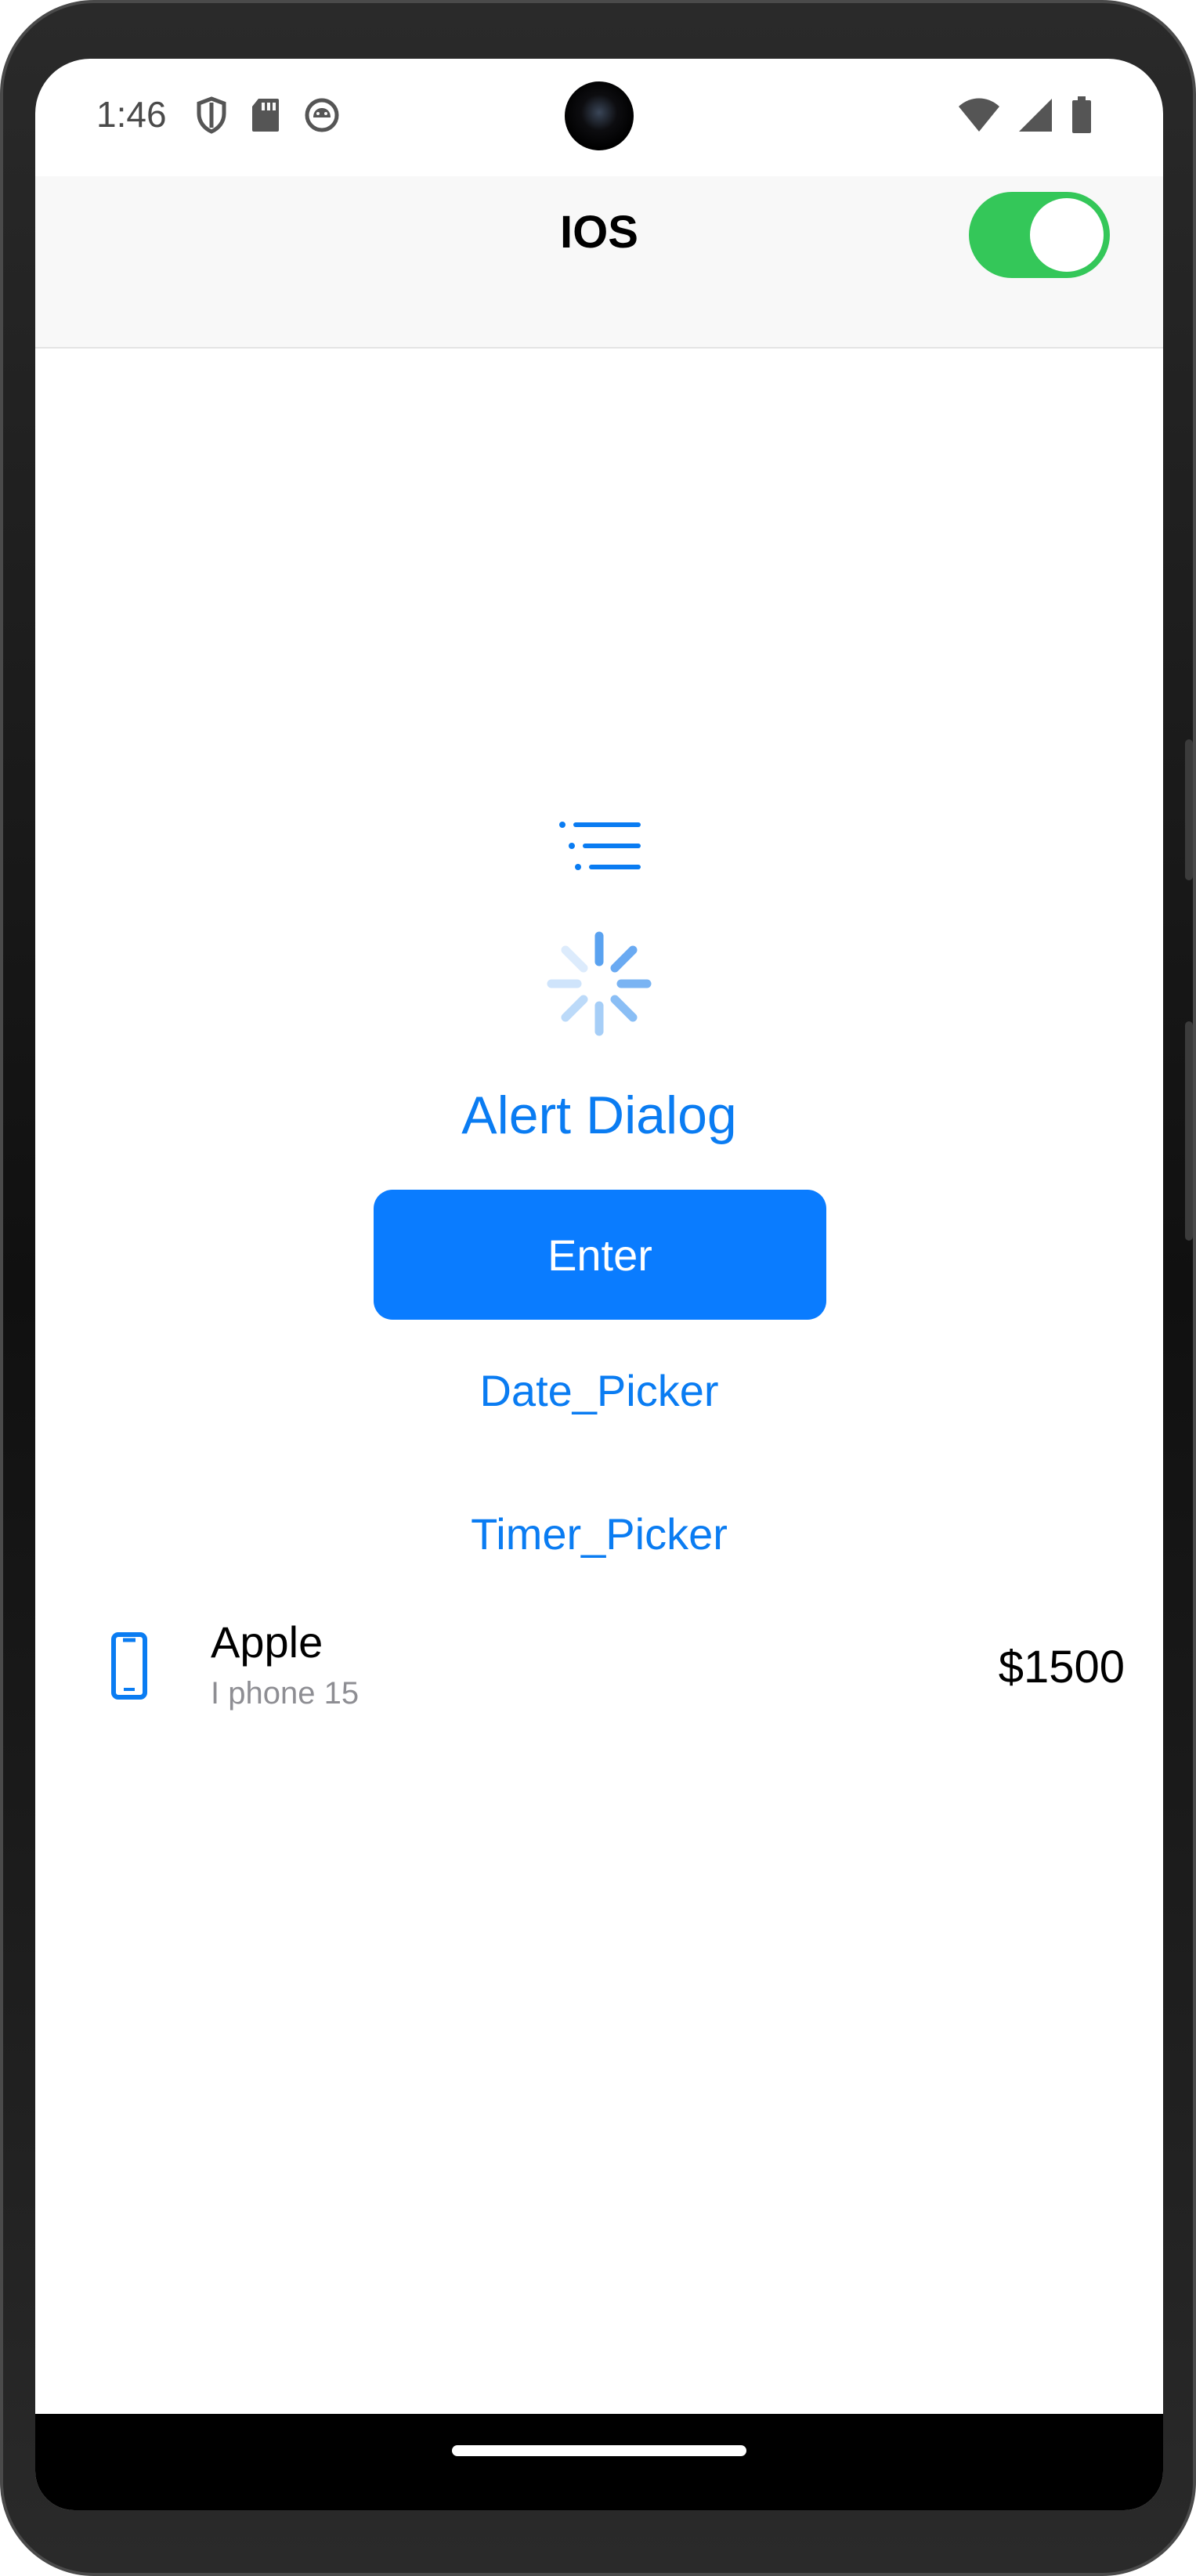 The width and height of the screenshot is (1196, 2576). What do you see at coordinates (599, 1533) in the screenshot?
I see `timer-picker-button: Timer_Picker` at bounding box center [599, 1533].